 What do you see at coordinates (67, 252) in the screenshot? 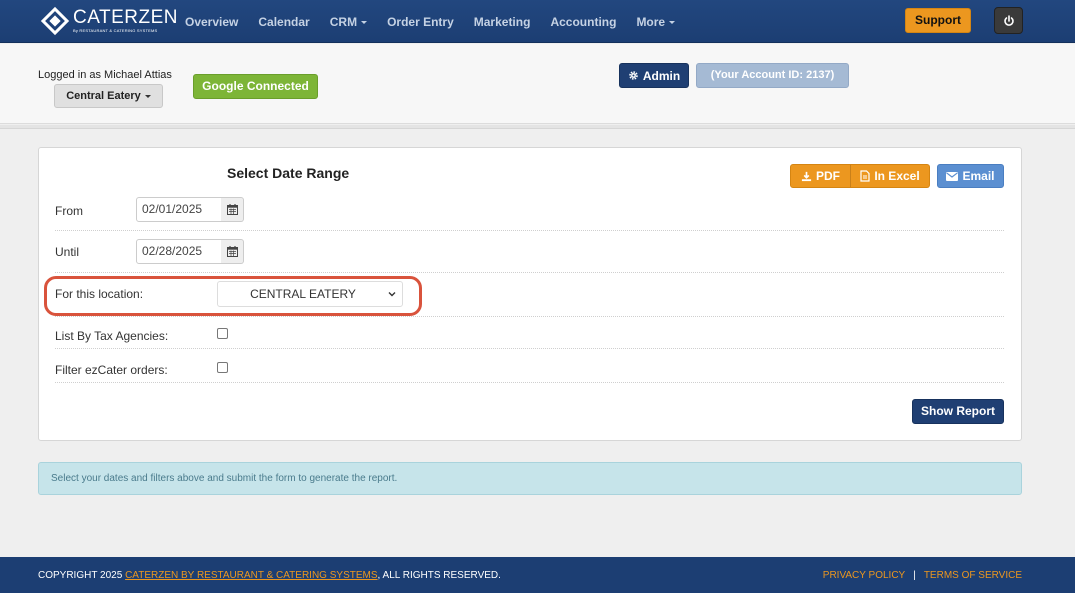
I see `until-label: Until` at bounding box center [67, 252].